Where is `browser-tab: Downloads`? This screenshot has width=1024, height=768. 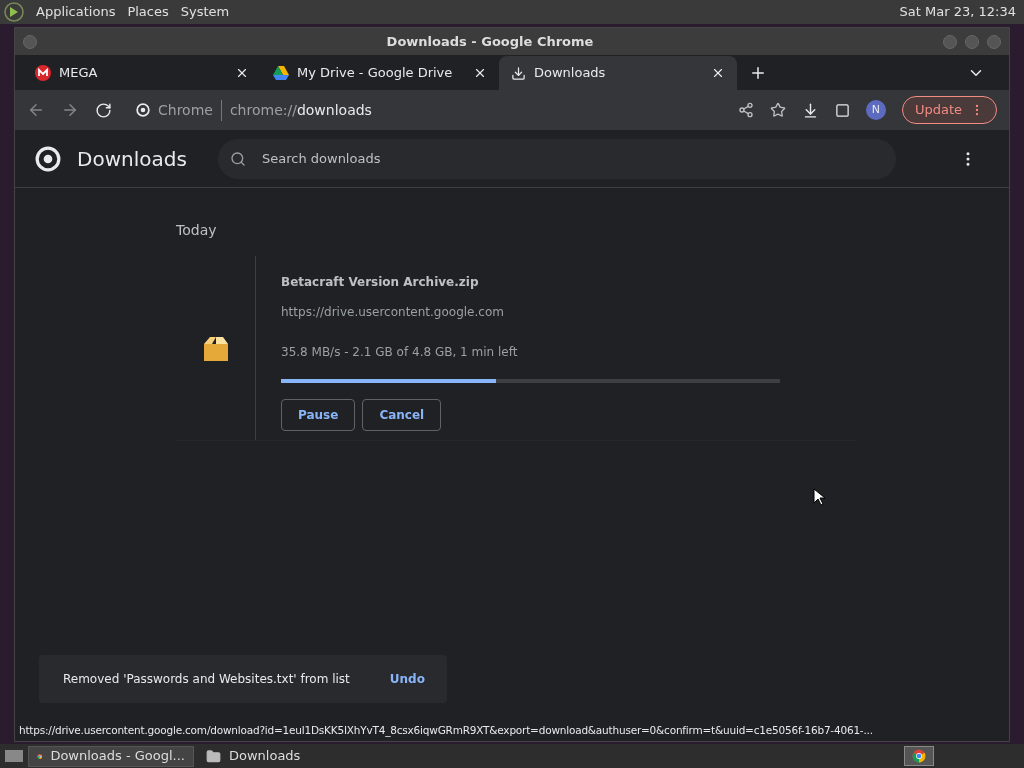 browser-tab: Downloads is located at coordinates (618, 73).